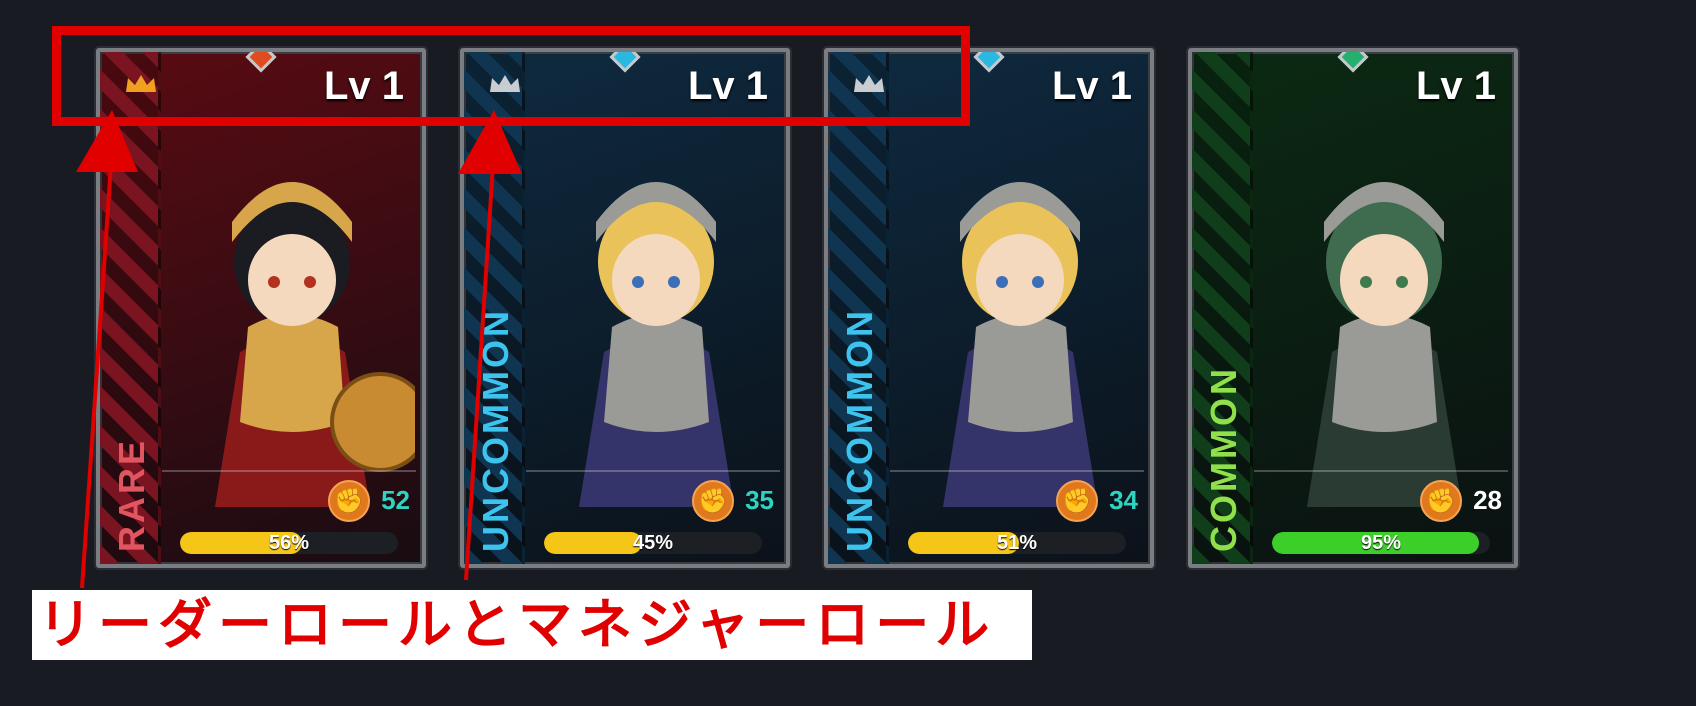  Describe the element at coordinates (1123, 500) in the screenshot. I see `power-value: 34` at that location.